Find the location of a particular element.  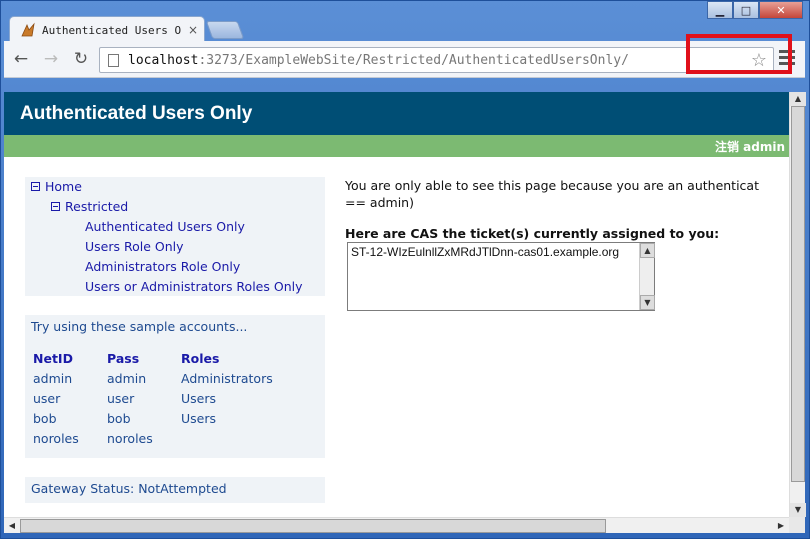

table-row: bob bob Users is located at coordinates (156, 418).